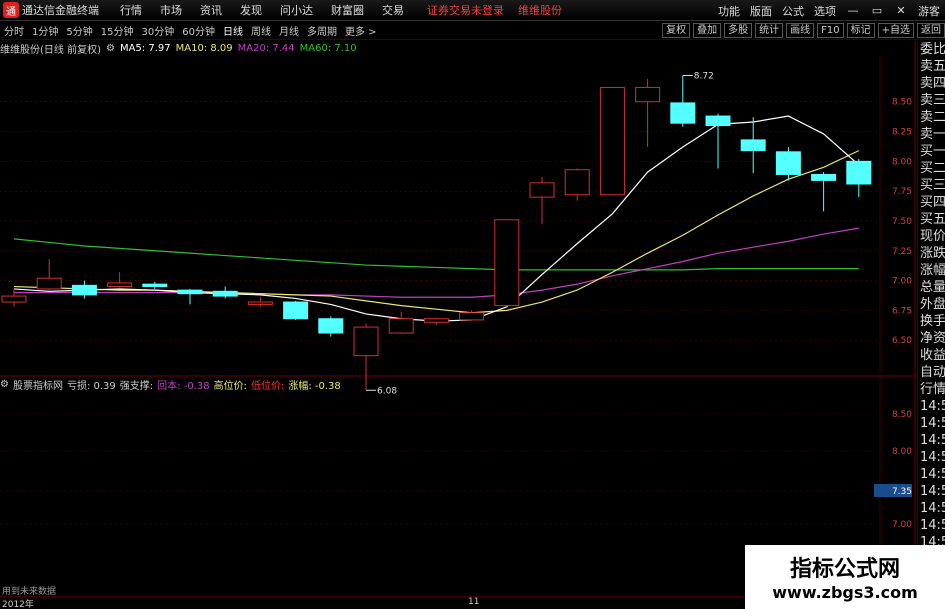 The width and height of the screenshot is (945, 609). What do you see at coordinates (932, 202) in the screenshot?
I see `side-item: 买四` at bounding box center [932, 202].